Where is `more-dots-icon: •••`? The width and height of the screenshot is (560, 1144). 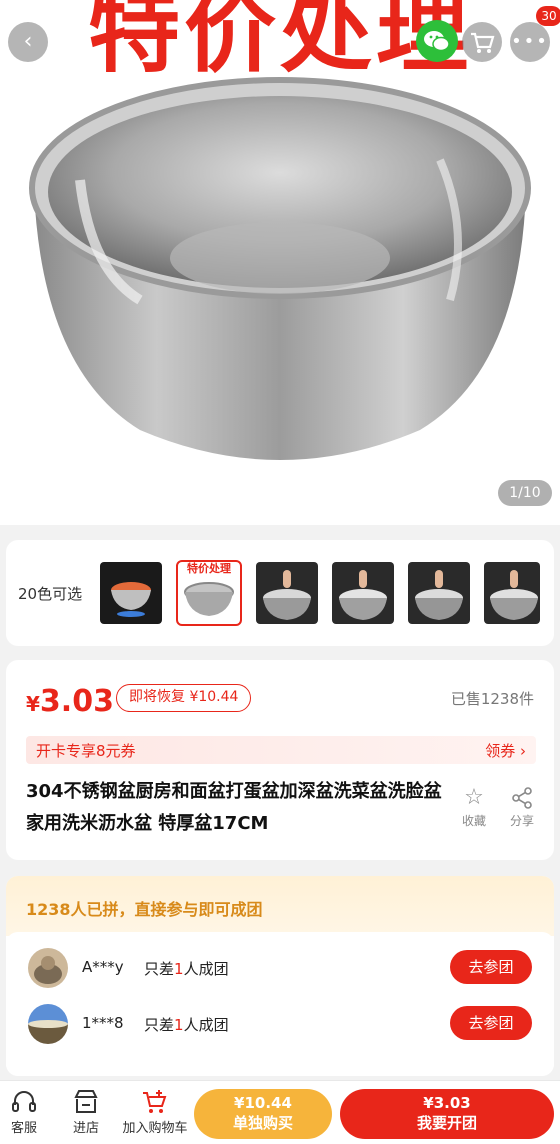
more-dots-icon: ••• is located at coordinates (530, 41).